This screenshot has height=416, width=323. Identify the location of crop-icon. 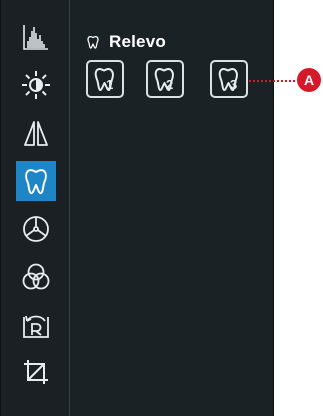
(36, 372).